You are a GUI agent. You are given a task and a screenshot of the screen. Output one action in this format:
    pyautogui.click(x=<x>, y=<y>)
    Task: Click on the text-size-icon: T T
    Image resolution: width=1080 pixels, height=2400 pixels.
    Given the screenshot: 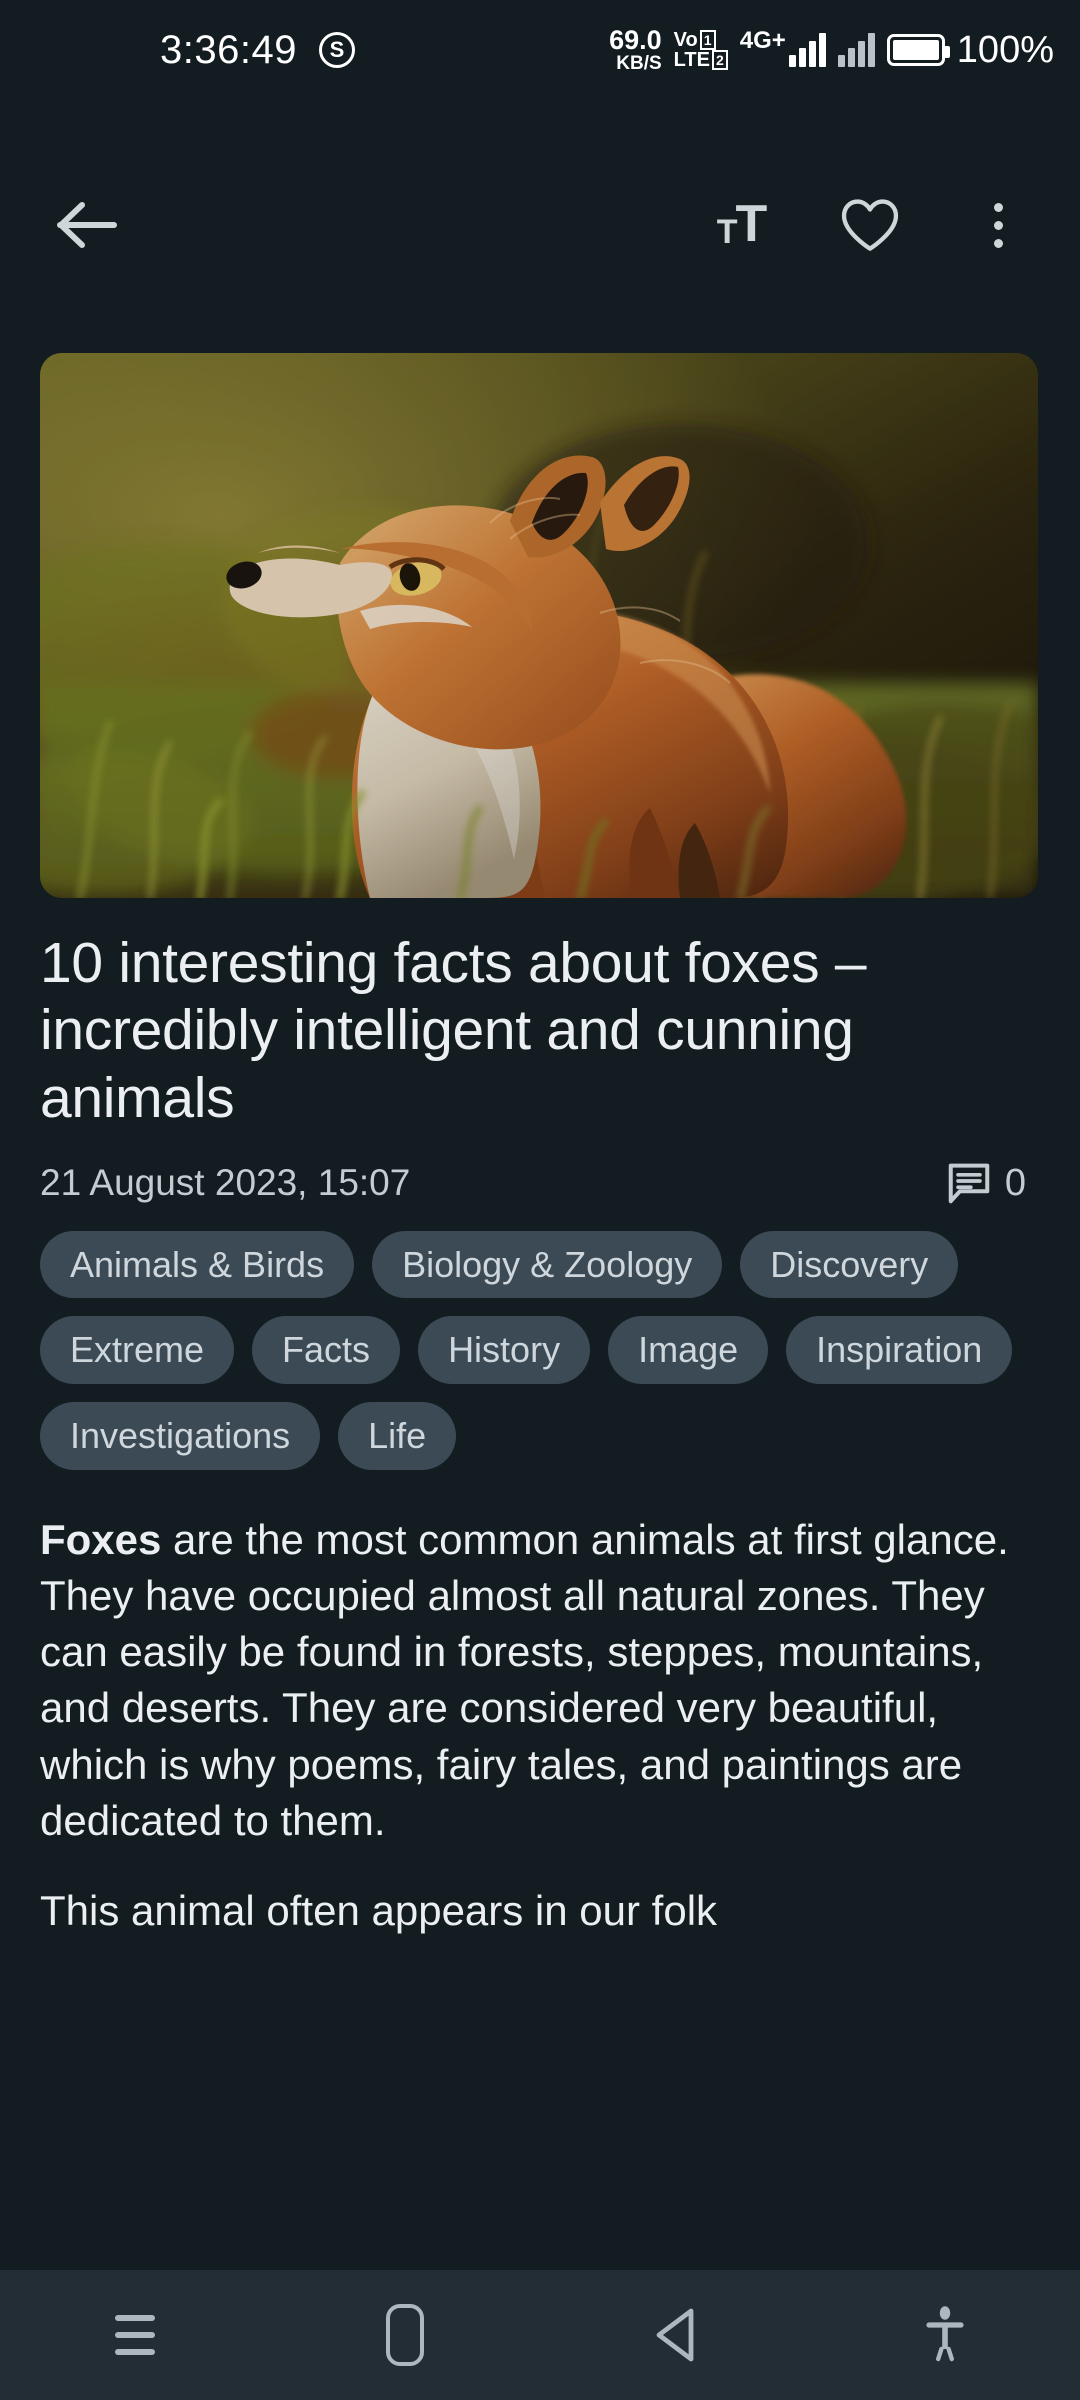 What is the action you would take?
    pyautogui.click(x=742, y=224)
    